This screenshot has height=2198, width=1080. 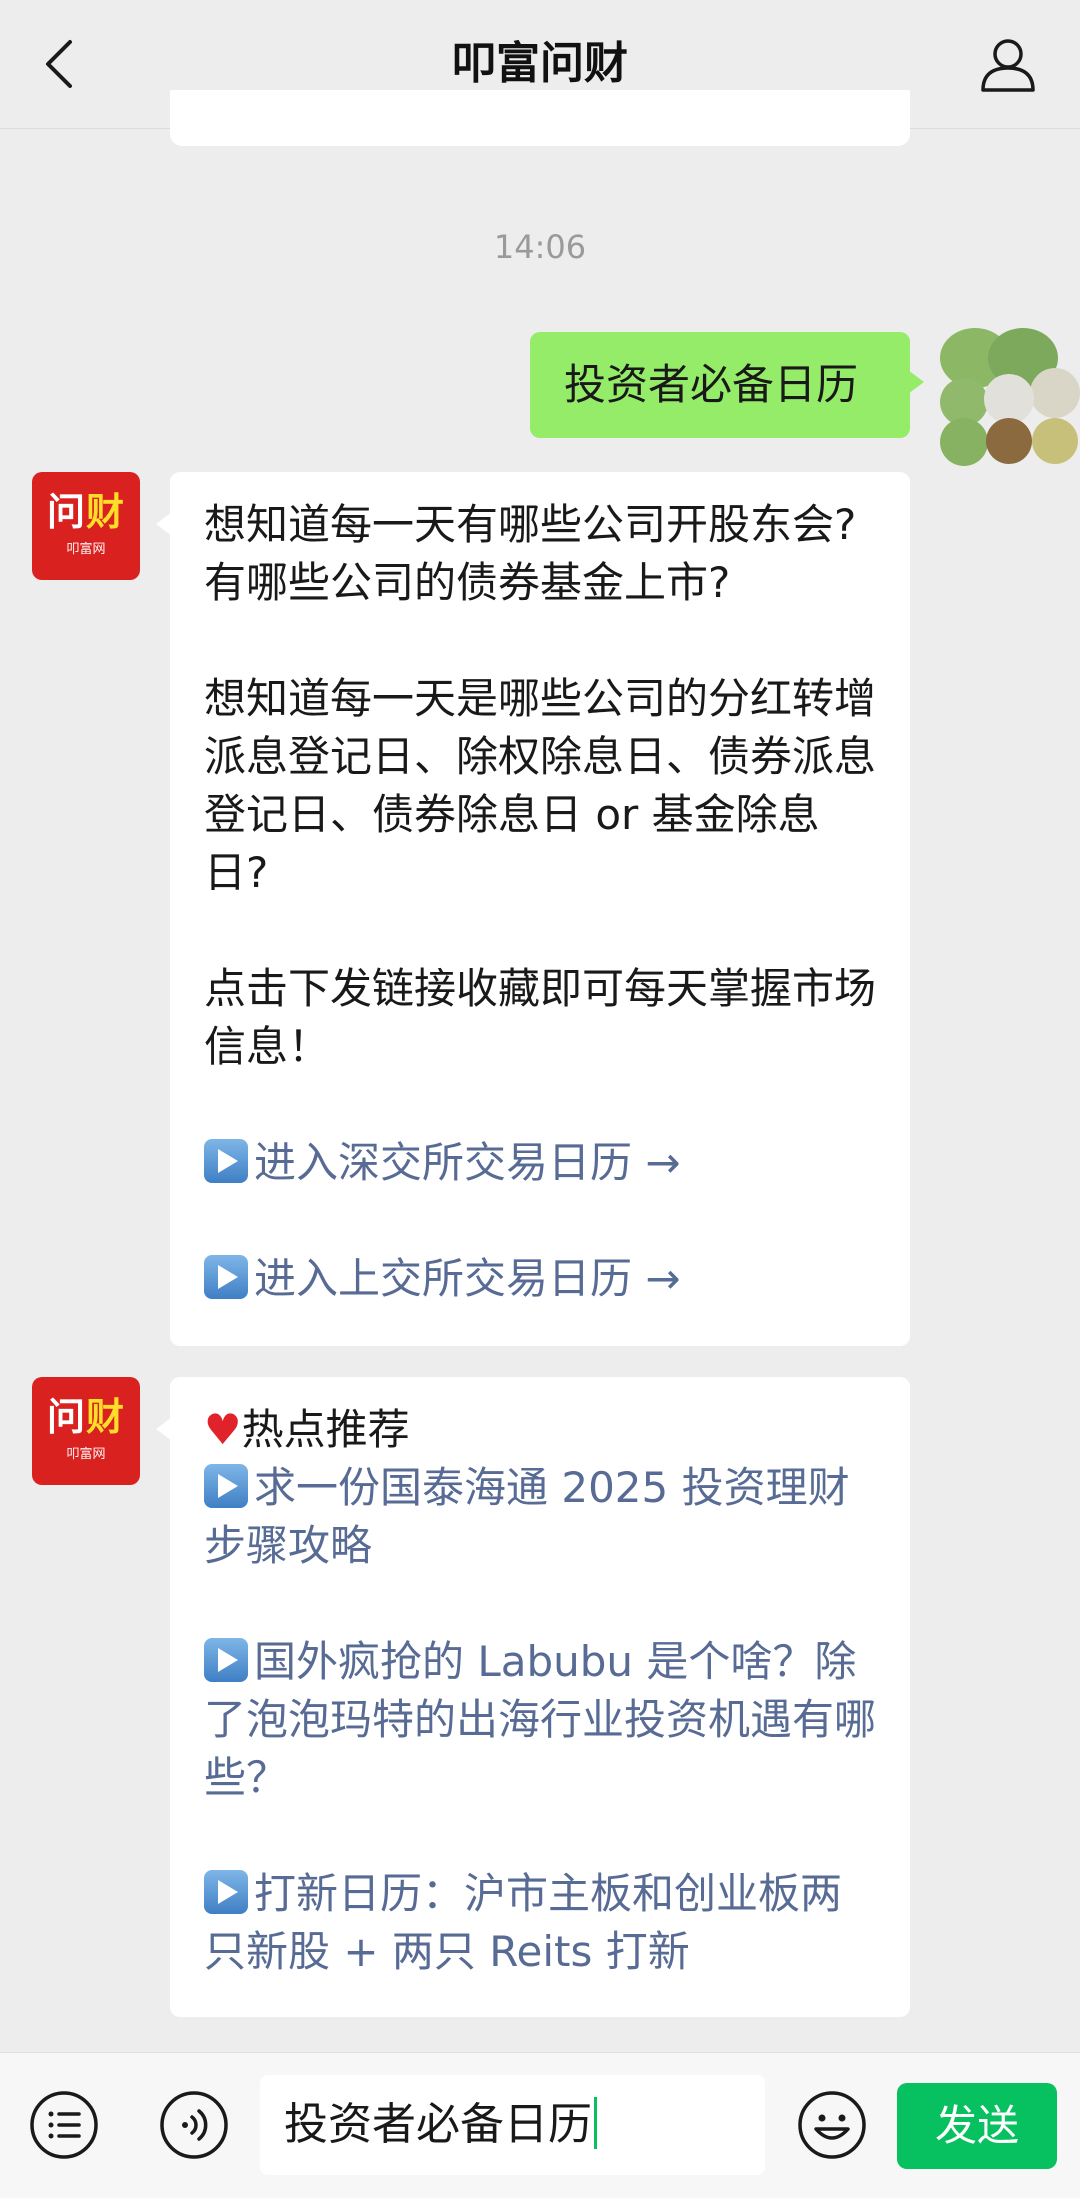 I want to click on hot-recommend-heading: ♥热点推荐, so click(x=307, y=1429).